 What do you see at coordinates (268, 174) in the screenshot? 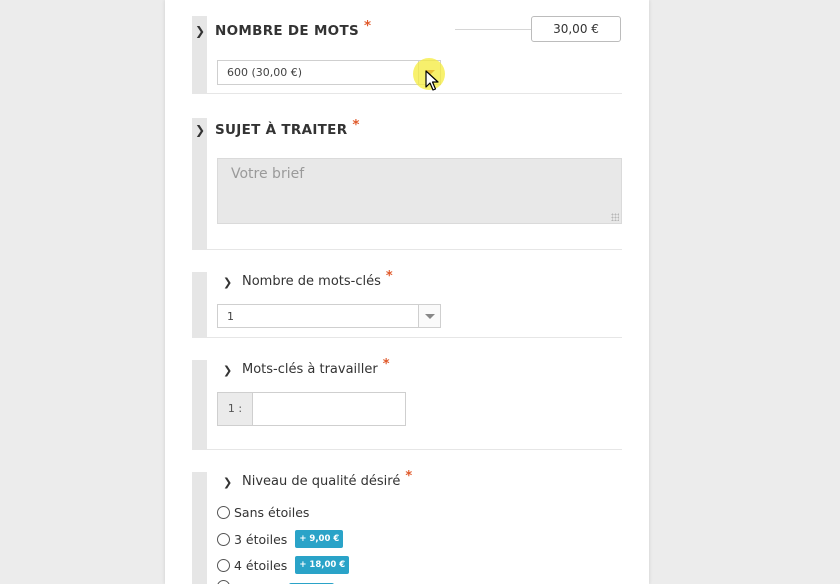
I see `brief-placeholder: Votre brief` at bounding box center [268, 174].